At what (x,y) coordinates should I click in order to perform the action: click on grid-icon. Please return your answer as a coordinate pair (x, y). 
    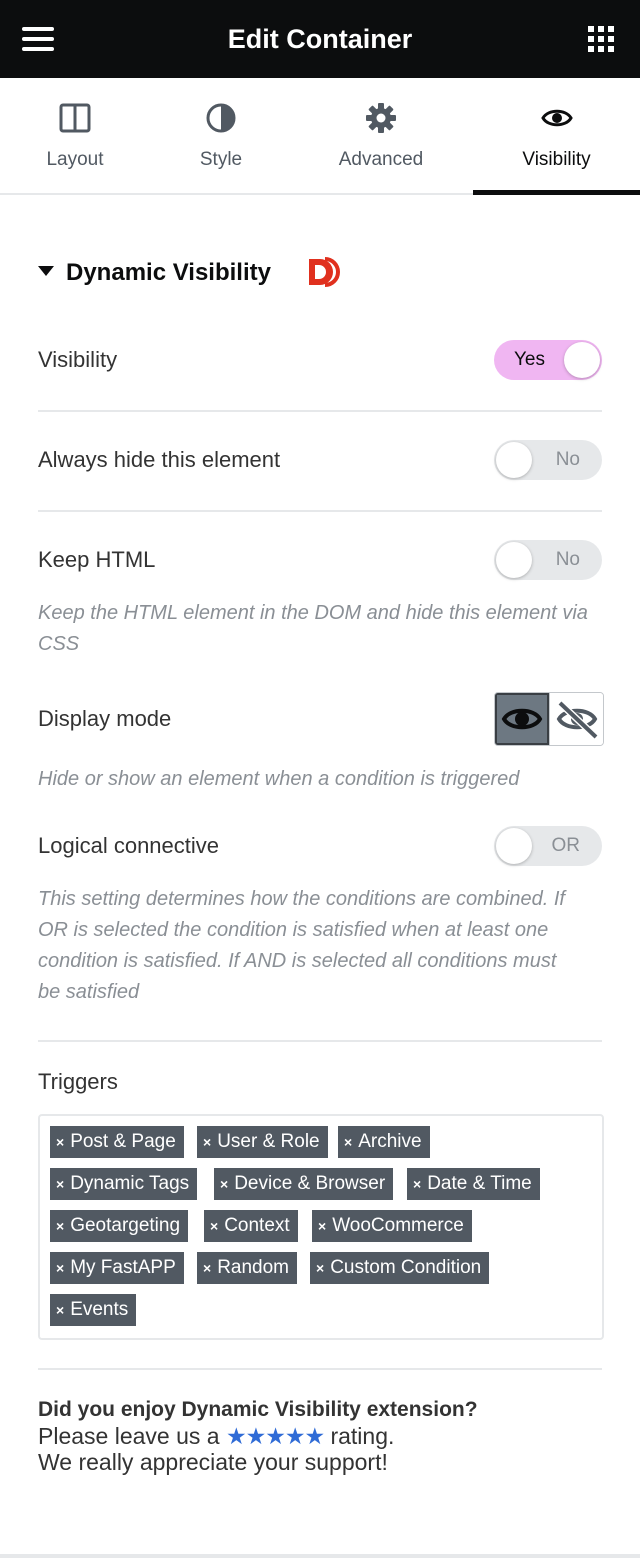
    Looking at the image, I should click on (601, 39).